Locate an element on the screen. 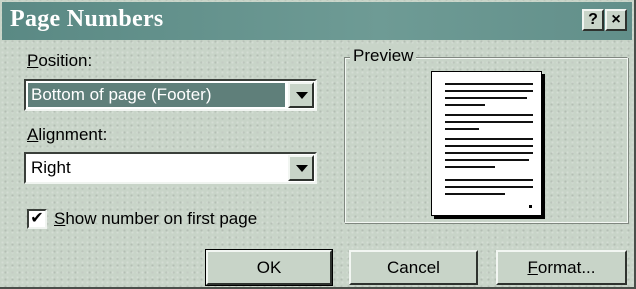 This screenshot has width=636, height=289. position-dropdown: Bottom of page (Footer) is located at coordinates (170, 95).